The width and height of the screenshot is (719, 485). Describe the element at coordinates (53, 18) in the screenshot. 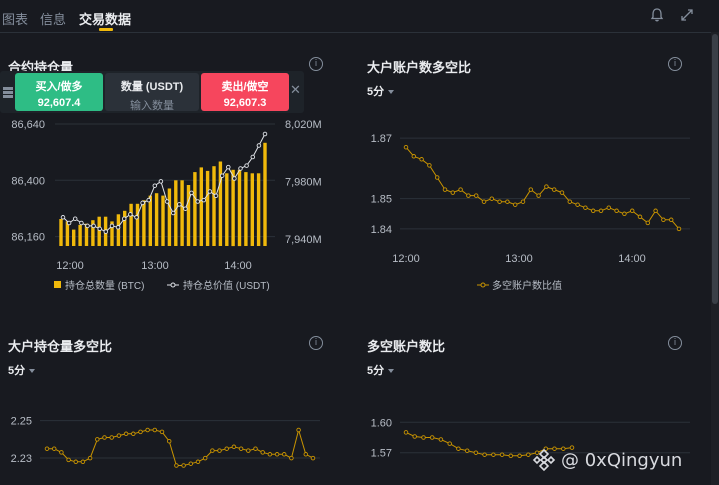

I see `tab-info: 信息` at that location.